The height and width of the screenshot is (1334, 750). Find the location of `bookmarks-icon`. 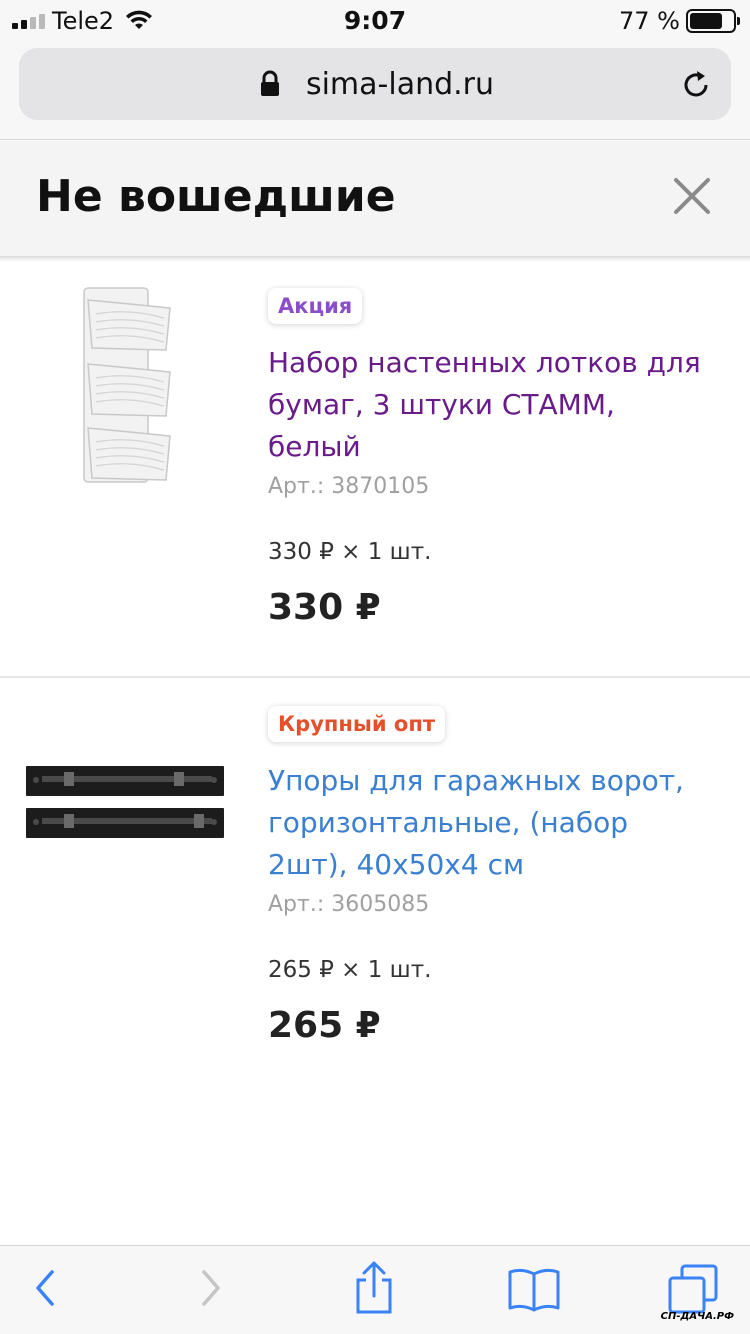

bookmarks-icon is located at coordinates (534, 1292).